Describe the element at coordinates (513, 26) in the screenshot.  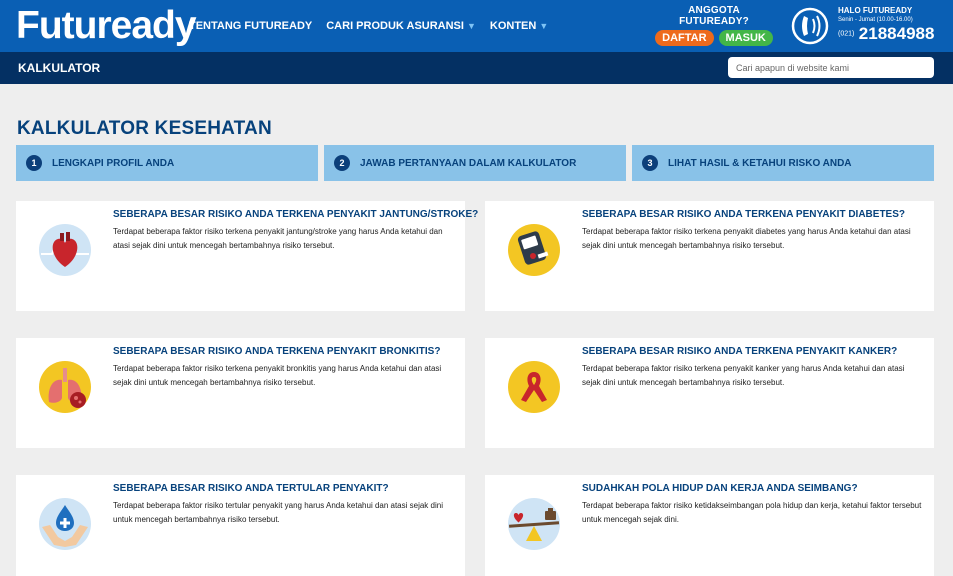
I see `nav-label: KONTEN` at that location.